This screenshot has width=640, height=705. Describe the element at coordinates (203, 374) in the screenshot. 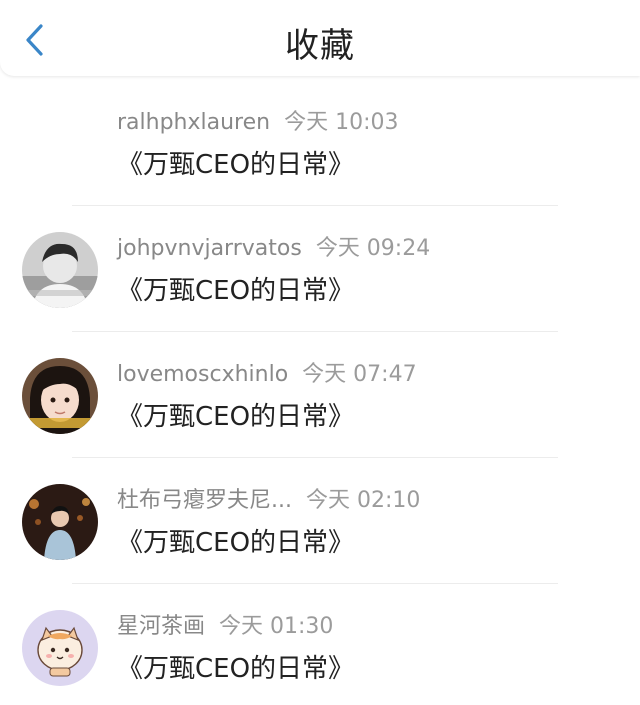

I see `username: lovemoscxhinlo` at that location.